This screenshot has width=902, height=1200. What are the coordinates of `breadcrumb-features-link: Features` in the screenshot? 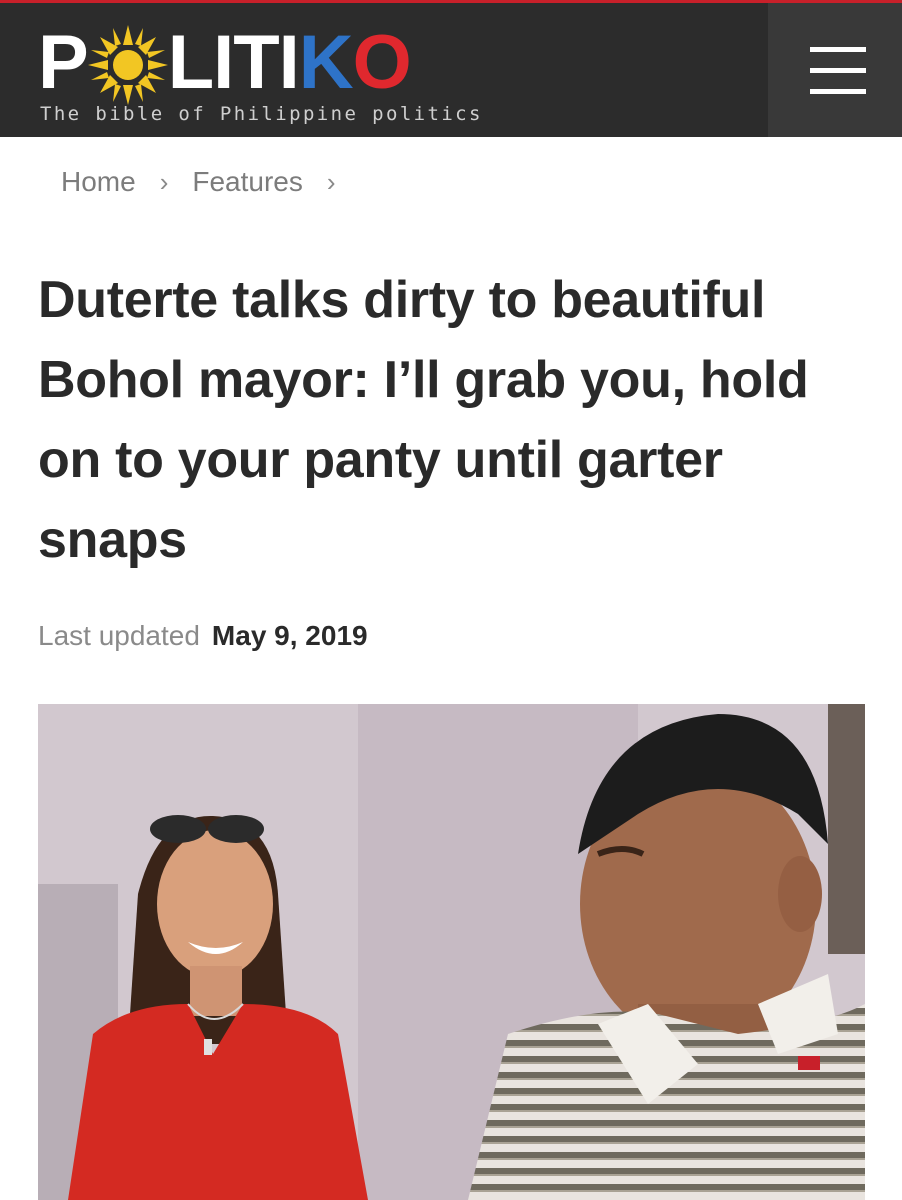 It's located at (247, 182).